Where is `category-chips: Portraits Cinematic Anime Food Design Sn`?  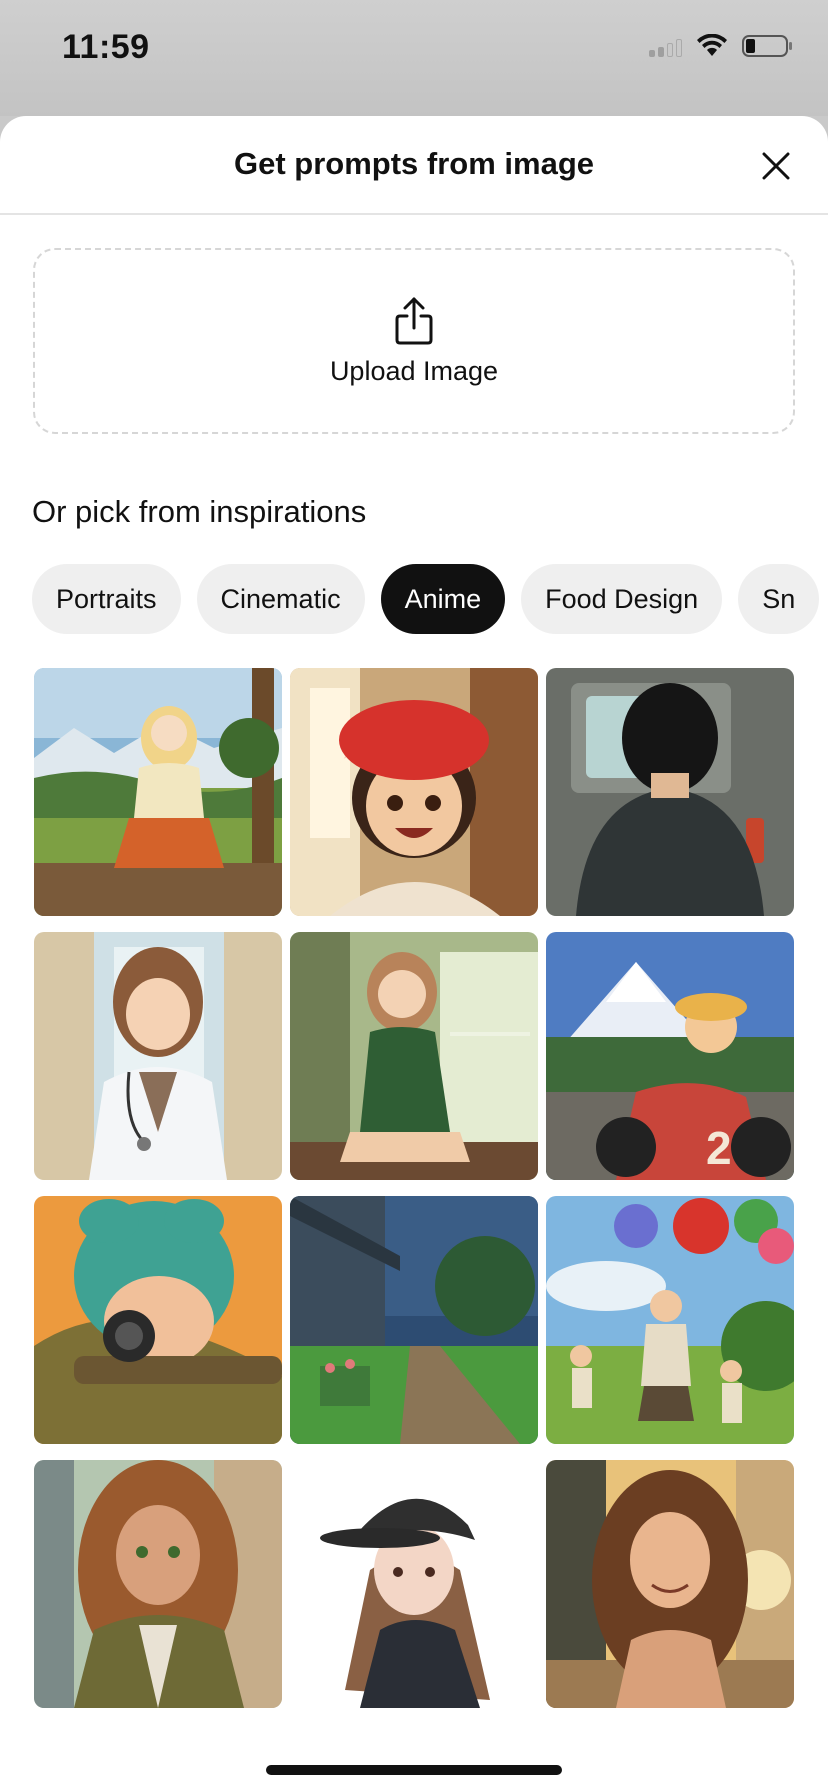 category-chips: Portraits Cinematic Anime Food Design Sn is located at coordinates (430, 600).